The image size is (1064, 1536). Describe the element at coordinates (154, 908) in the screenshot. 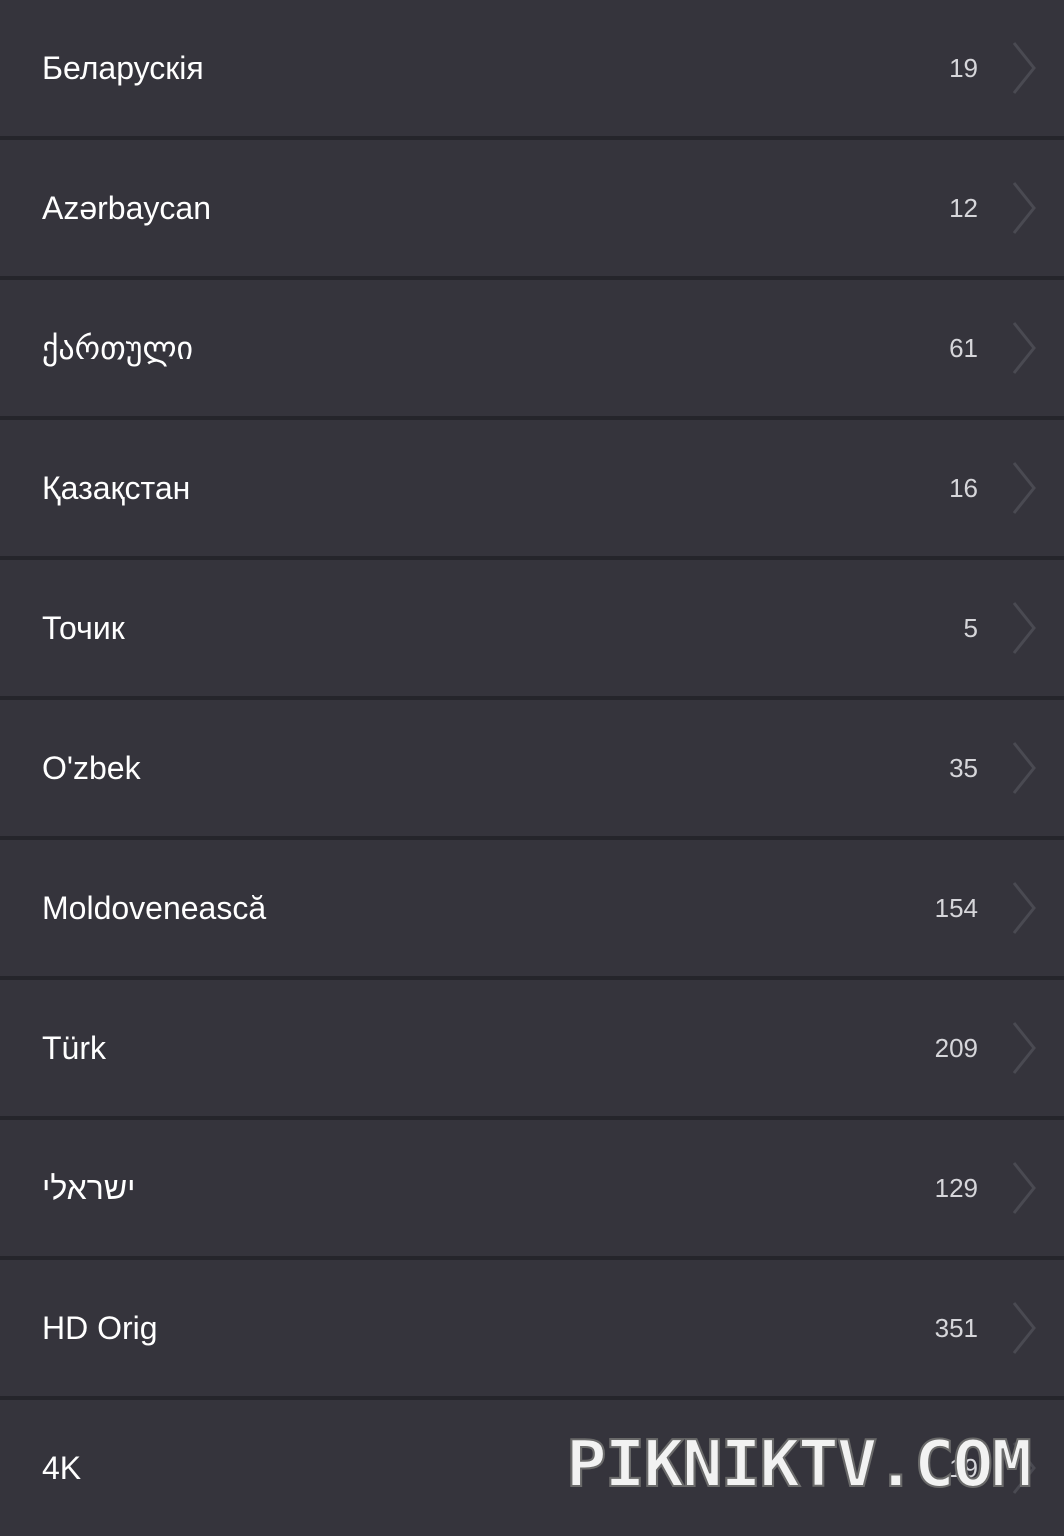

I see `list-item-label: Moldovenească` at that location.